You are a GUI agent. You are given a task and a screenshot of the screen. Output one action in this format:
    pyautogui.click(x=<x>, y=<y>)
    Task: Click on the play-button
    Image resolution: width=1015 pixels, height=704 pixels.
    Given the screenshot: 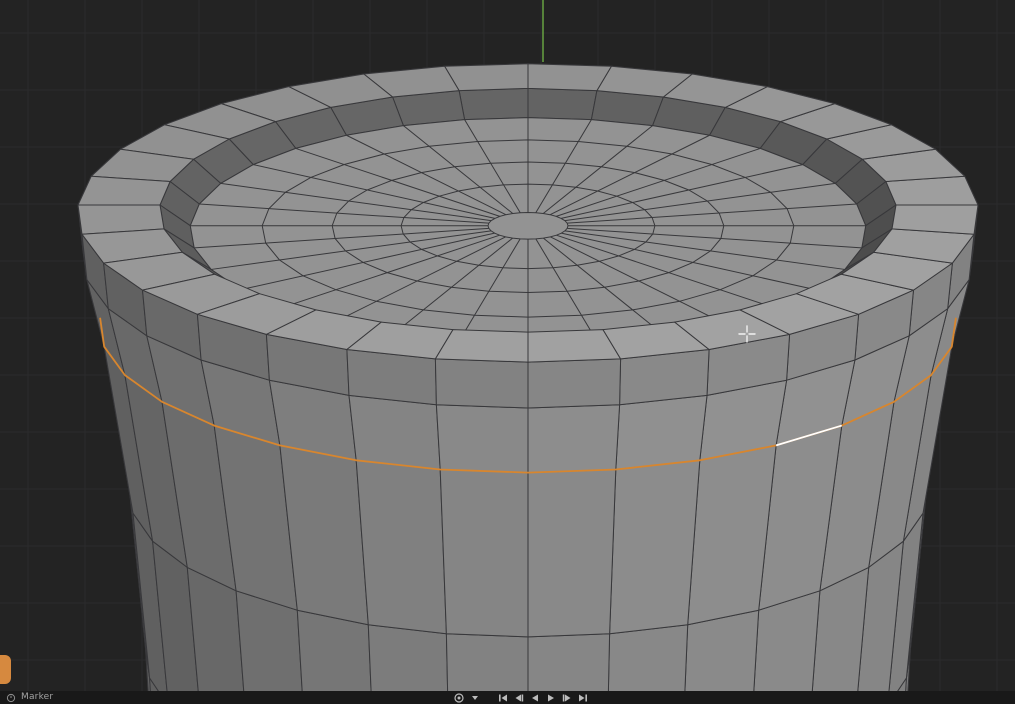 What is the action you would take?
    pyautogui.click(x=550, y=697)
    